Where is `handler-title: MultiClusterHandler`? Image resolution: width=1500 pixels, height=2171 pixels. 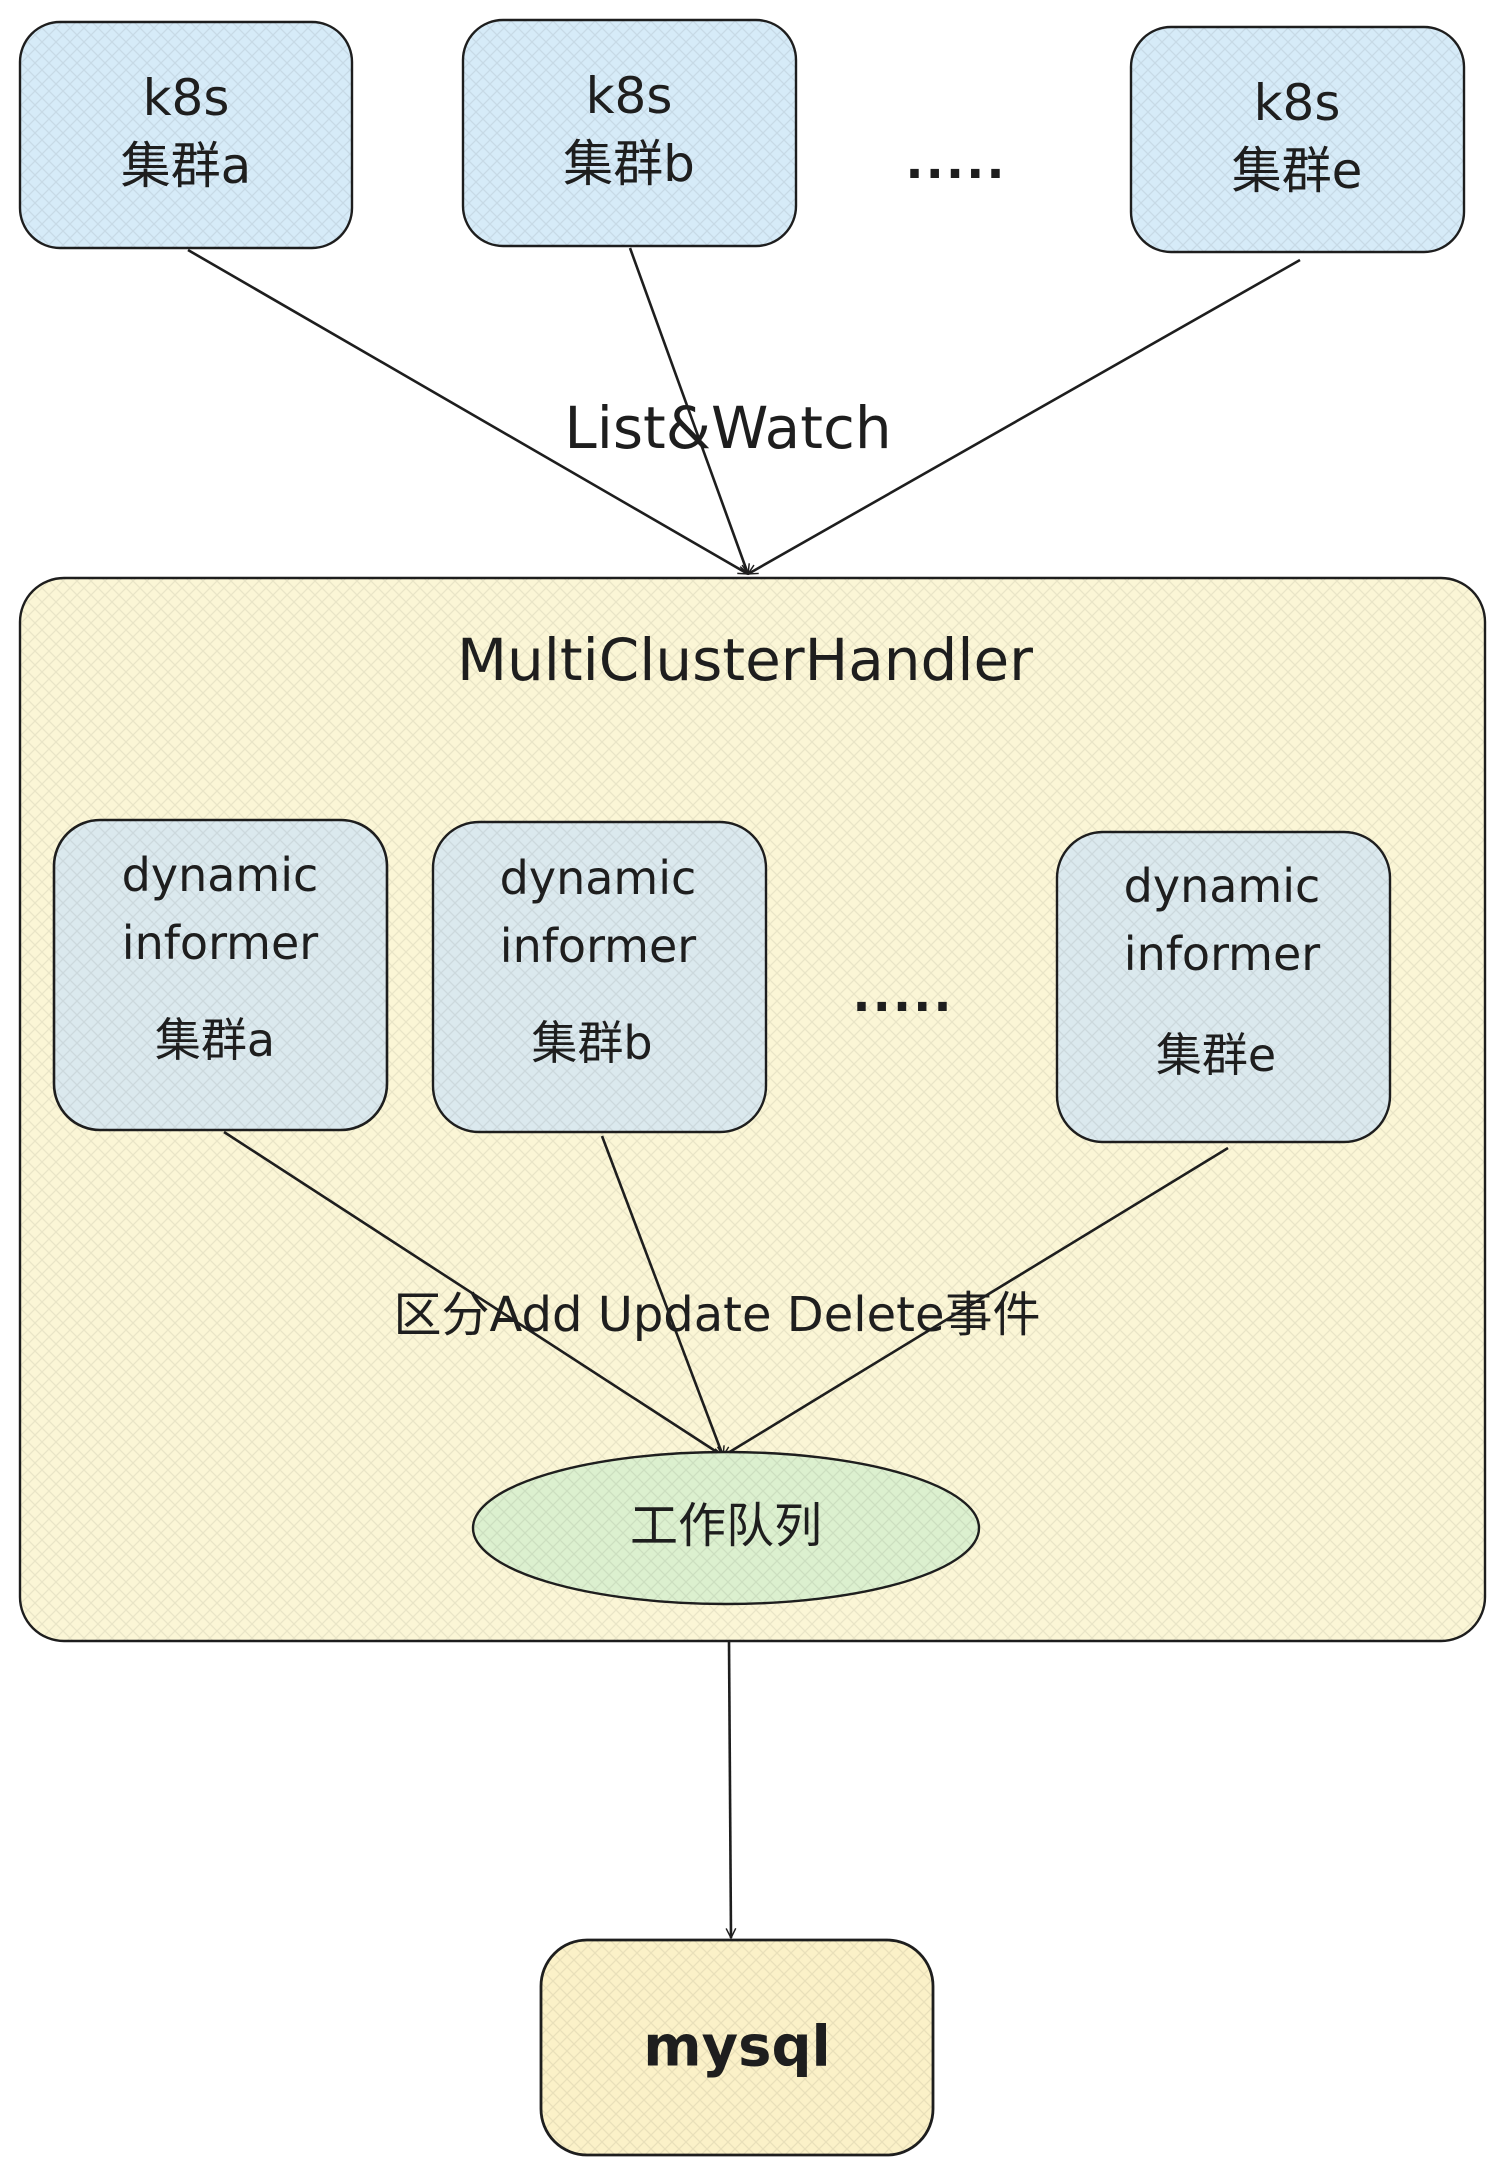 handler-title: MultiClusterHandler is located at coordinates (745, 660).